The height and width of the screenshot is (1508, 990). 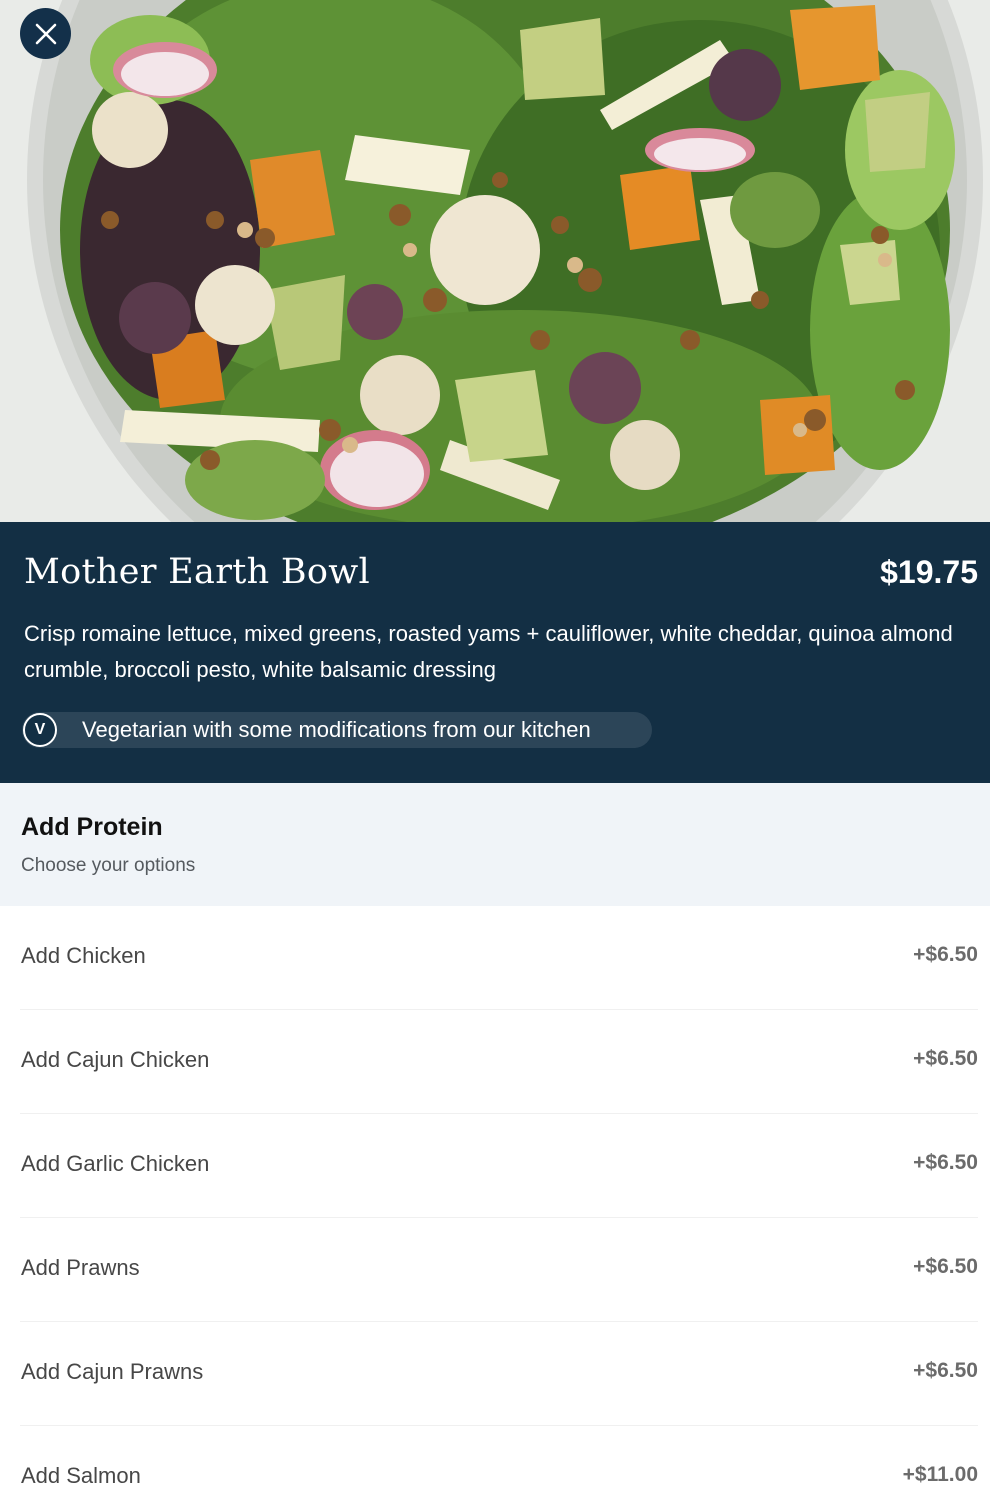 What do you see at coordinates (495, 1467) in the screenshot?
I see `option-add-salmon: Add Salmon +$11.00` at bounding box center [495, 1467].